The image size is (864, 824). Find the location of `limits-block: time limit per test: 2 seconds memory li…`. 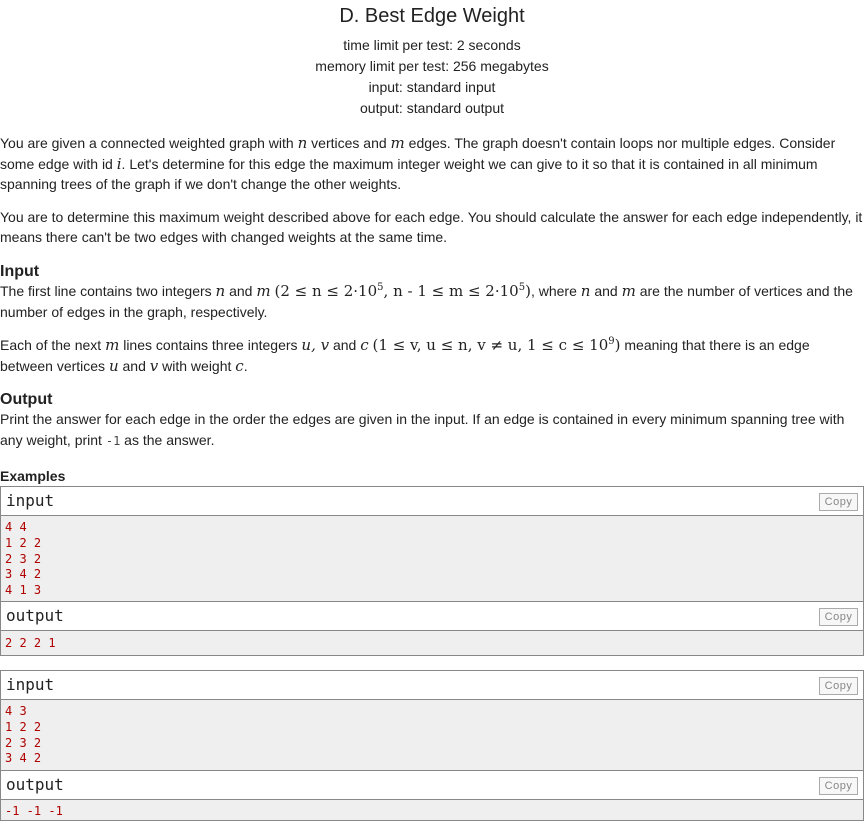

limits-block: time limit per test: 2 seconds memory li… is located at coordinates (432, 77).